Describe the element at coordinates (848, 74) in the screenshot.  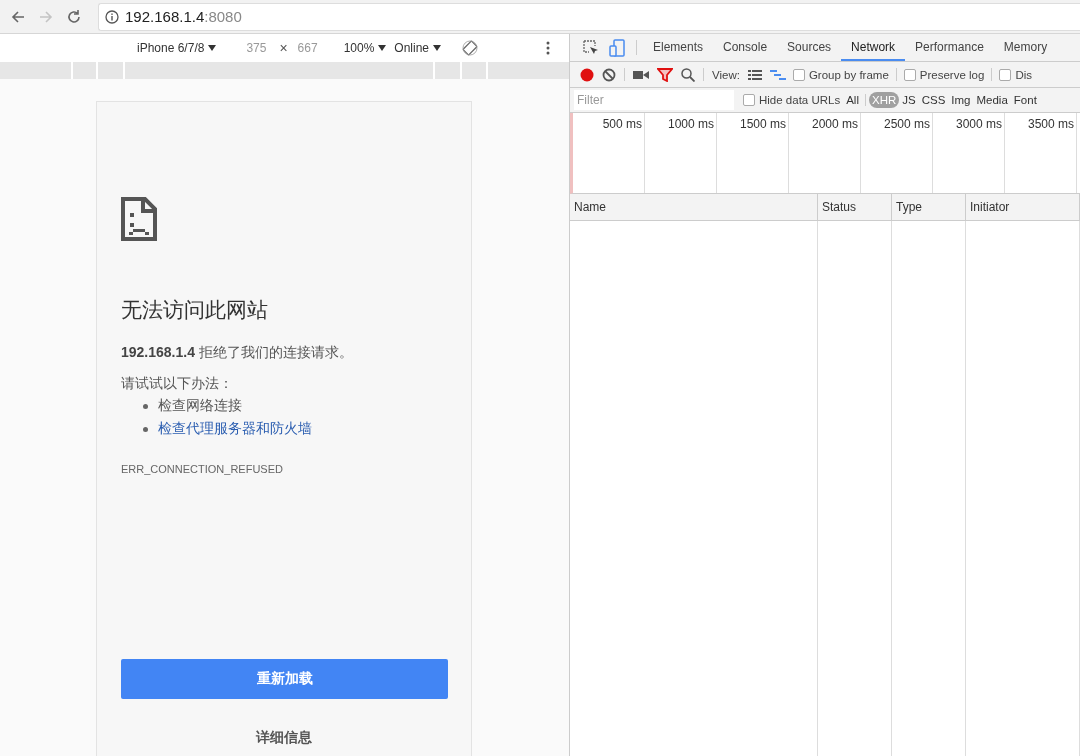
I see `checkbox-label: Group by frame` at that location.